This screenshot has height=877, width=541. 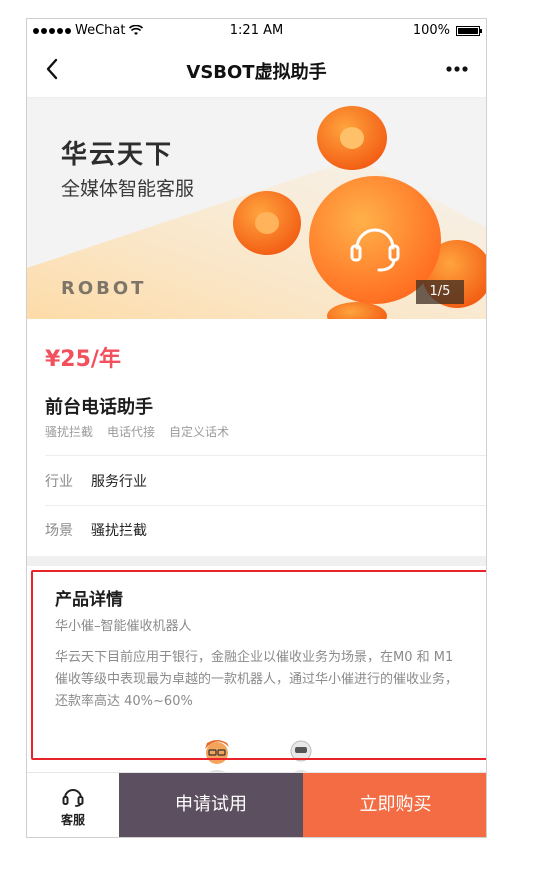 What do you see at coordinates (257, 481) in the screenshot?
I see `industry-row: 行业 服务行业` at bounding box center [257, 481].